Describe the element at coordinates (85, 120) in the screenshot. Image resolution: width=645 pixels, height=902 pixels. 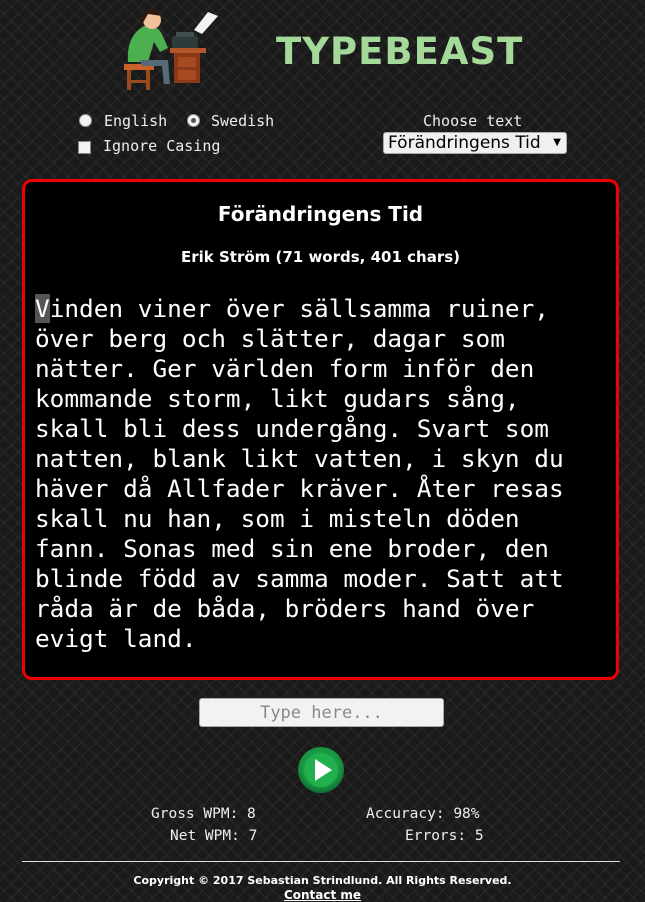
I see `english-radio` at that location.